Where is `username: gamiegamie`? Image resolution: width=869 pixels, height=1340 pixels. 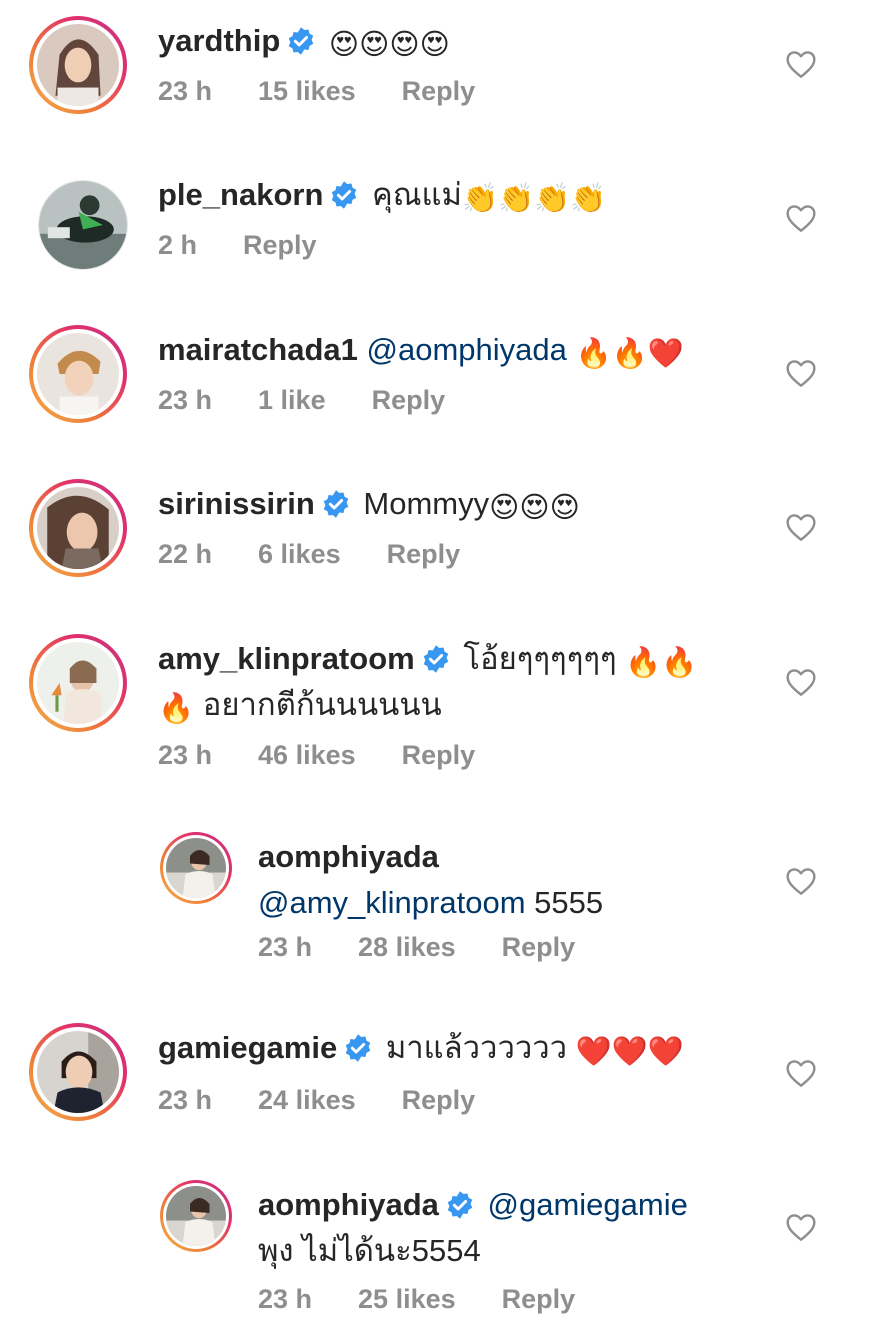 username: gamiegamie is located at coordinates (247, 1047).